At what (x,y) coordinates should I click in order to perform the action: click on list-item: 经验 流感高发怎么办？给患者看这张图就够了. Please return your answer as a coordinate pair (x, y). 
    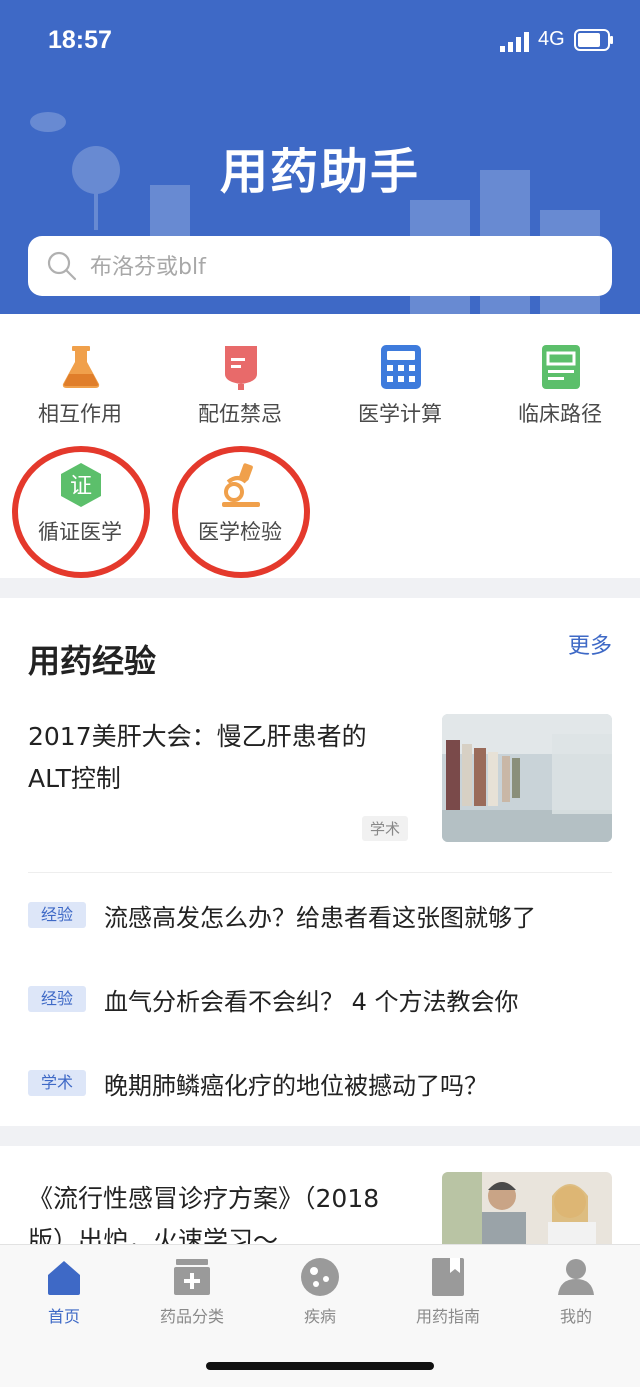
    Looking at the image, I should click on (320, 916).